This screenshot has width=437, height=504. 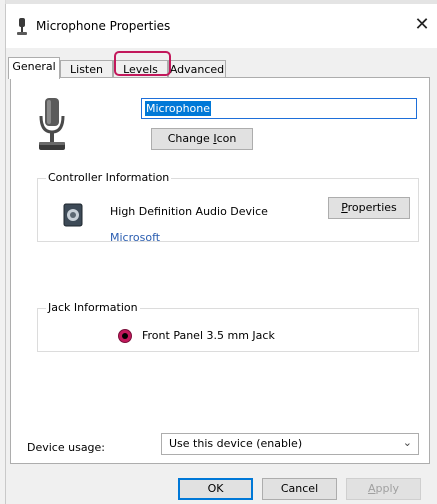 I want to click on device-usage-select: Use this device (enable) ⌄, so click(x=290, y=444).